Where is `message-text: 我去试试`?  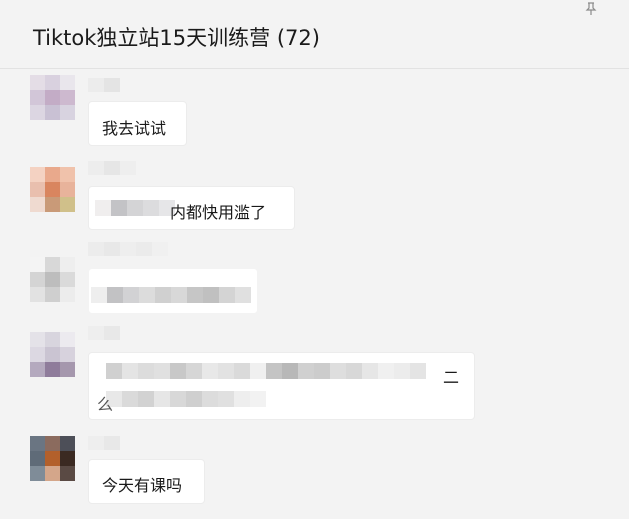 message-text: 我去试试 is located at coordinates (134, 128).